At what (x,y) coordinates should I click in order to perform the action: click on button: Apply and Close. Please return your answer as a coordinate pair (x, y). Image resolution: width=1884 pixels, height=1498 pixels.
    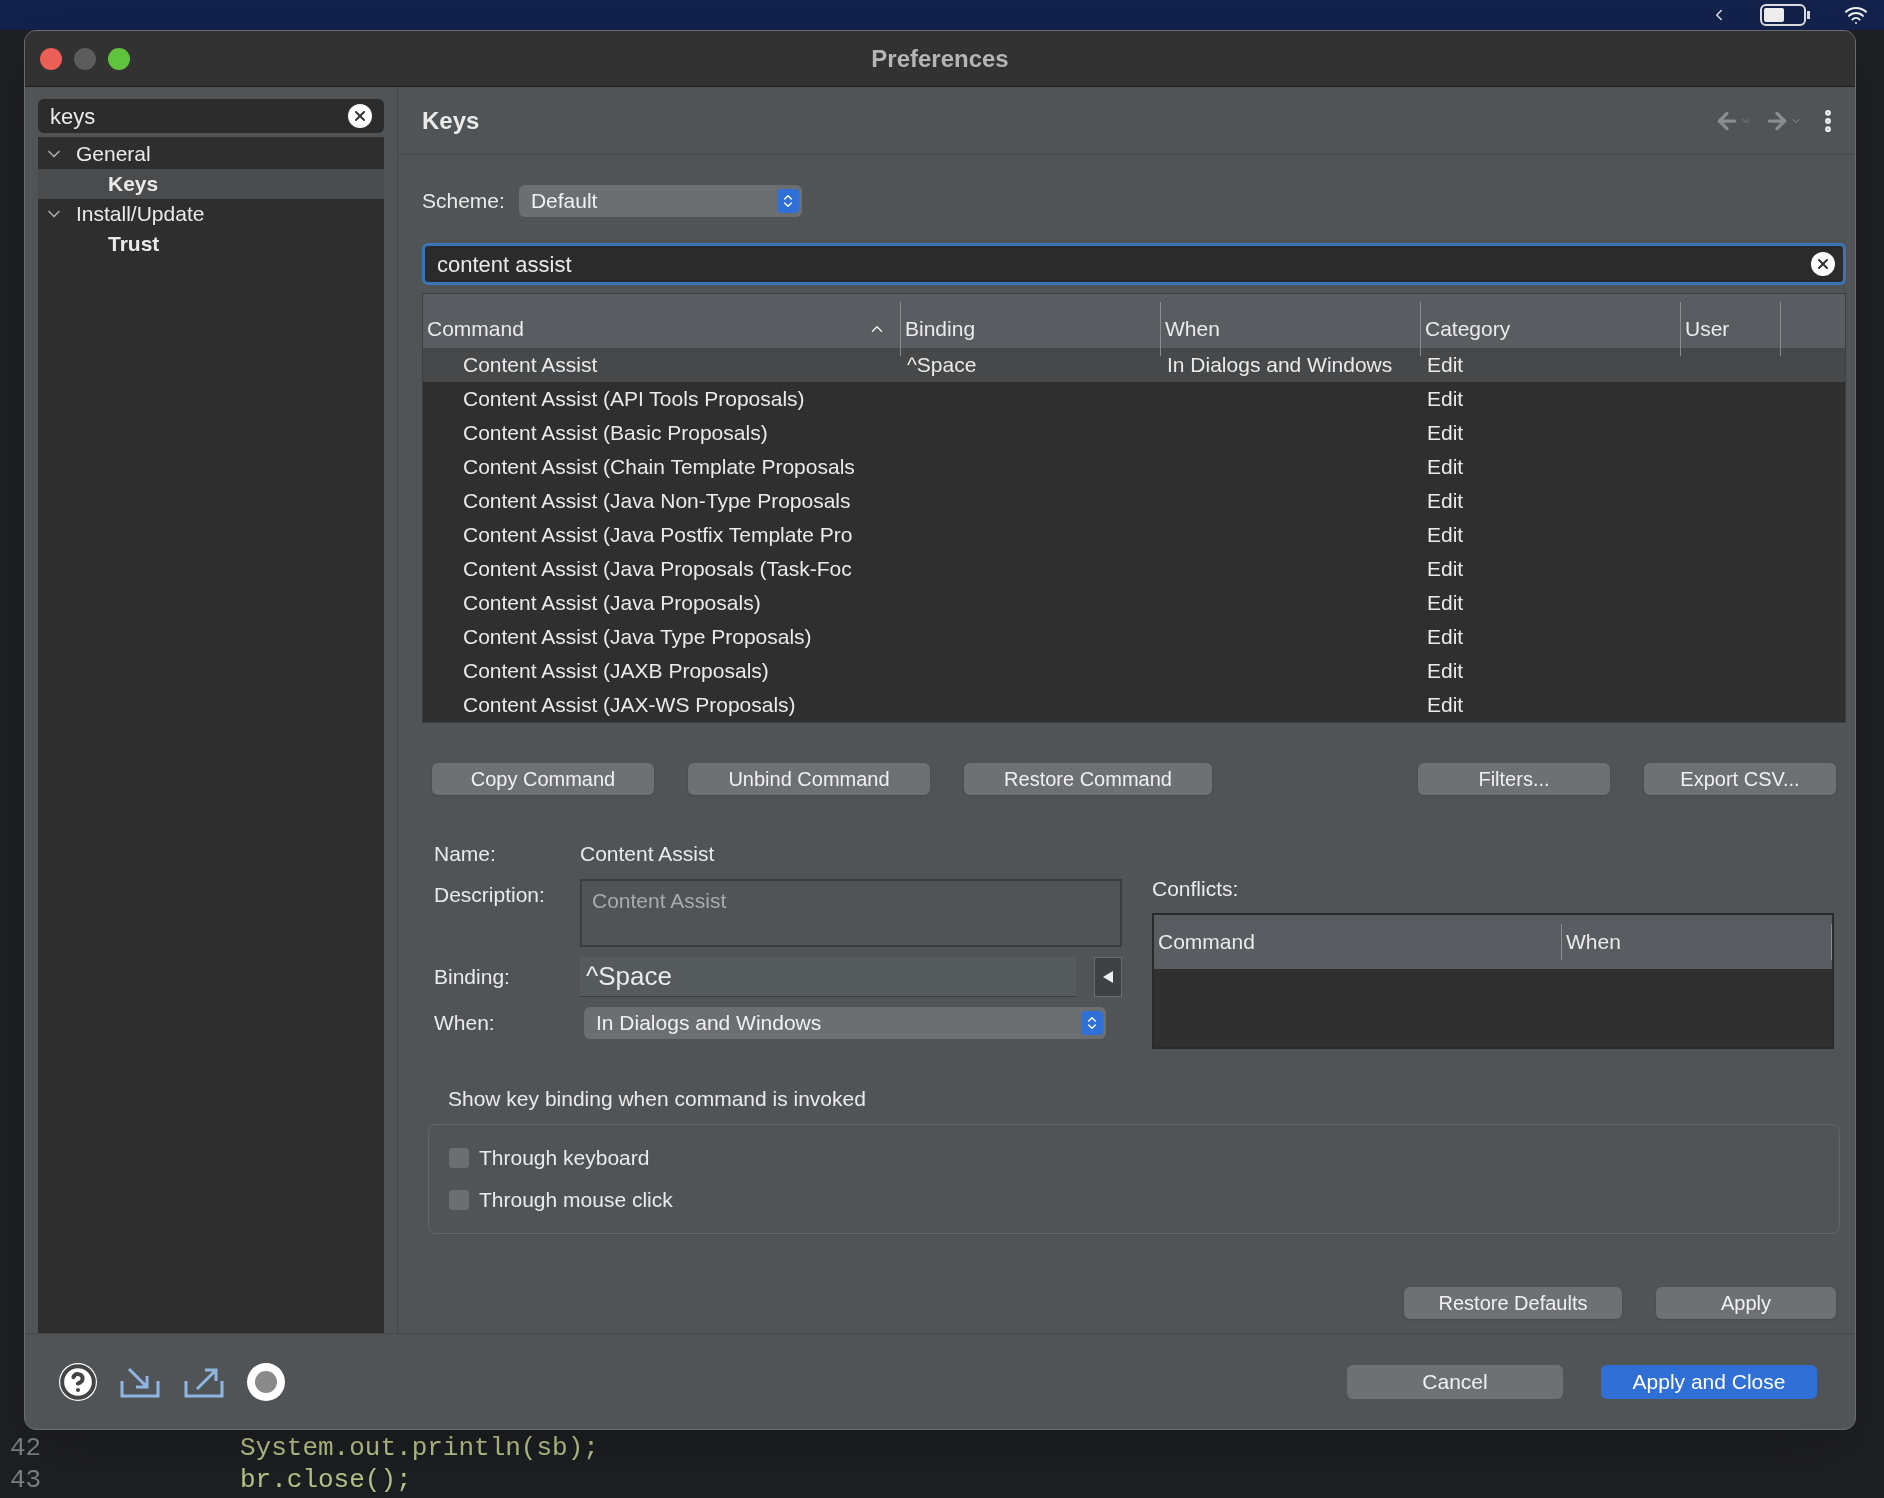
    Looking at the image, I should click on (1709, 1381).